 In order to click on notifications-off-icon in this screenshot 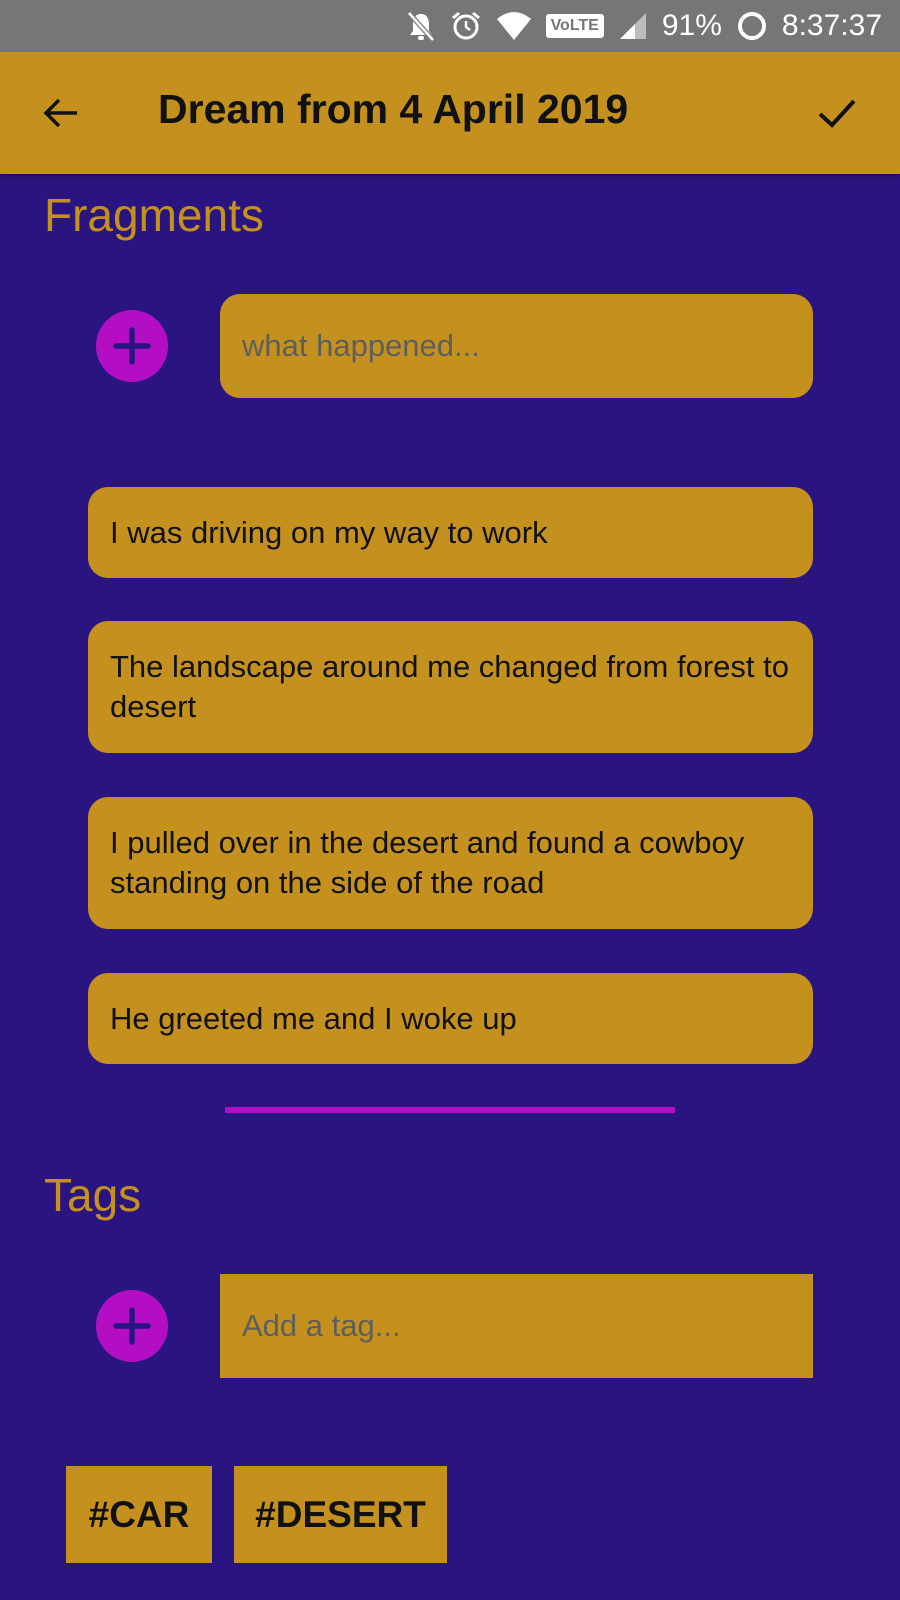, I will do `click(421, 26)`.